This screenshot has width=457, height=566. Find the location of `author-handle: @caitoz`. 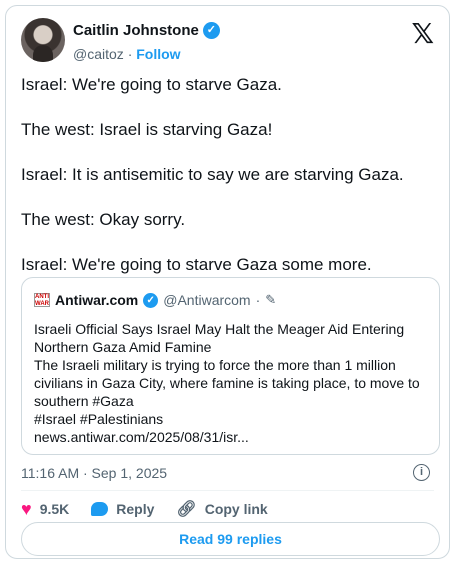

author-handle: @caitoz is located at coordinates (98, 54).